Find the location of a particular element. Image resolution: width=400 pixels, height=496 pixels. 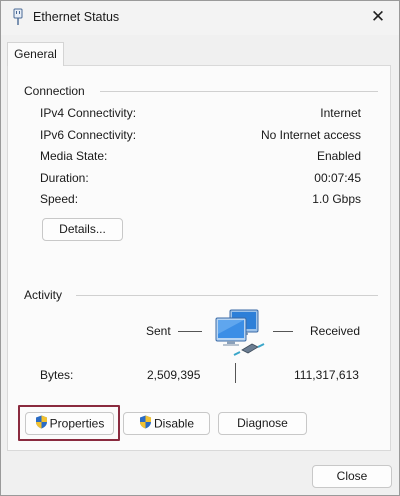

properties-label: Properties is located at coordinates (77, 423).